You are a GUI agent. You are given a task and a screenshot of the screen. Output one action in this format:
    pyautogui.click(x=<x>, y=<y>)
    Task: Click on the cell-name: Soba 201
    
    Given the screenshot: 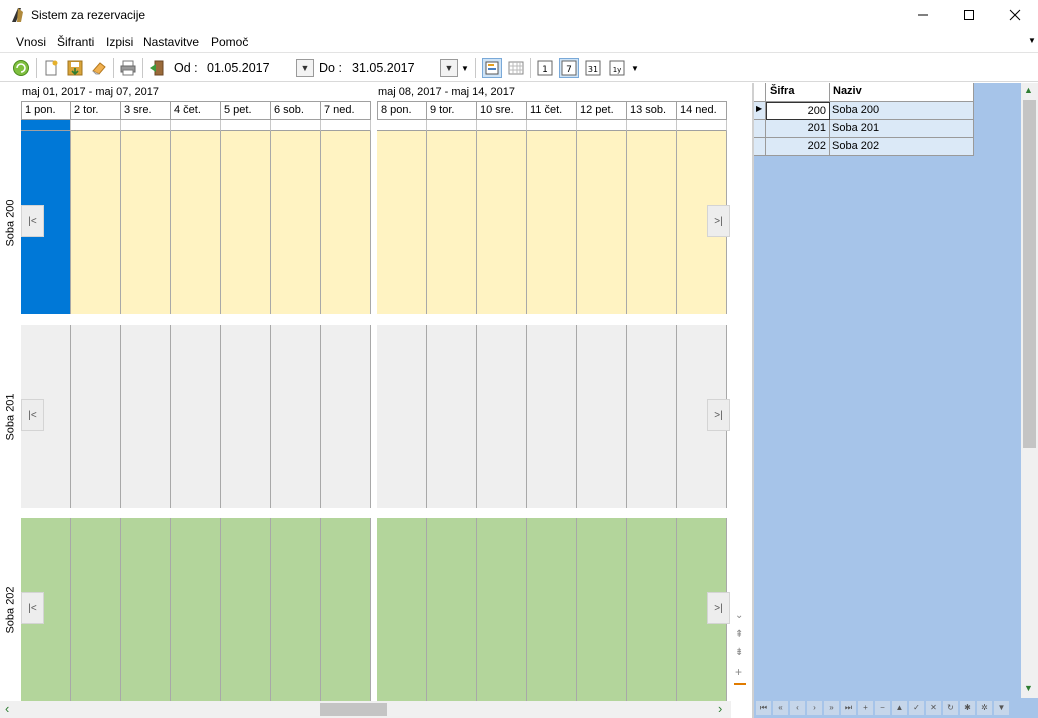 What is the action you would take?
    pyautogui.click(x=902, y=129)
    